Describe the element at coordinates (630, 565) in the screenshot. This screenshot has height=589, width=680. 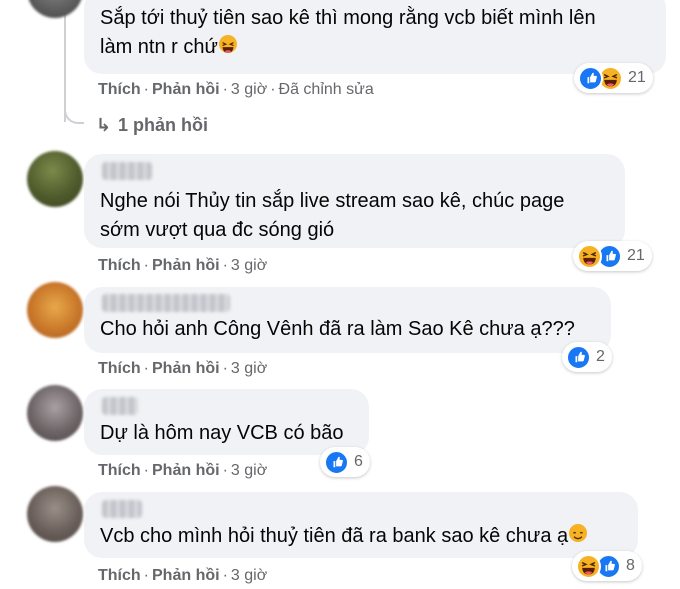
I see `reaction-count: 8` at that location.